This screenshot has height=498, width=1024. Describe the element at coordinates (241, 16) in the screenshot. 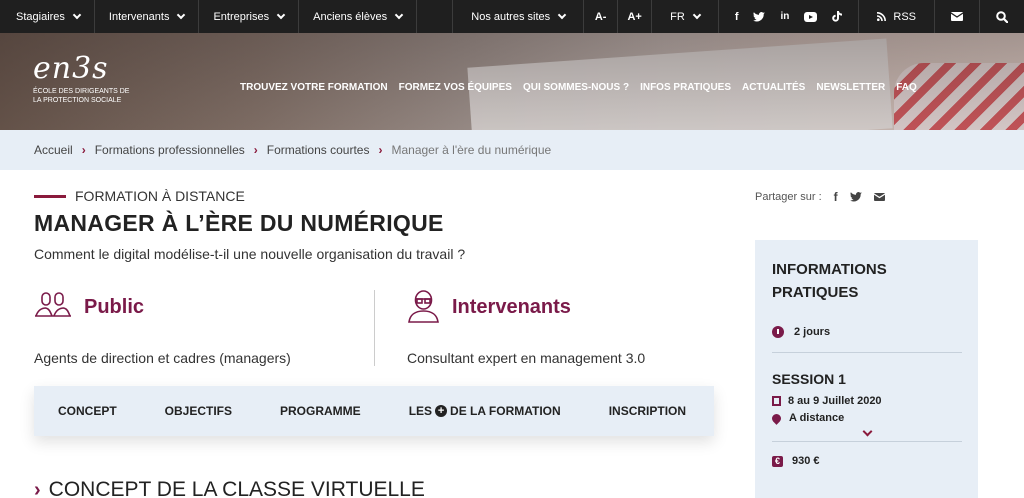

I see `menu-entreprises-label: Entreprises` at that location.